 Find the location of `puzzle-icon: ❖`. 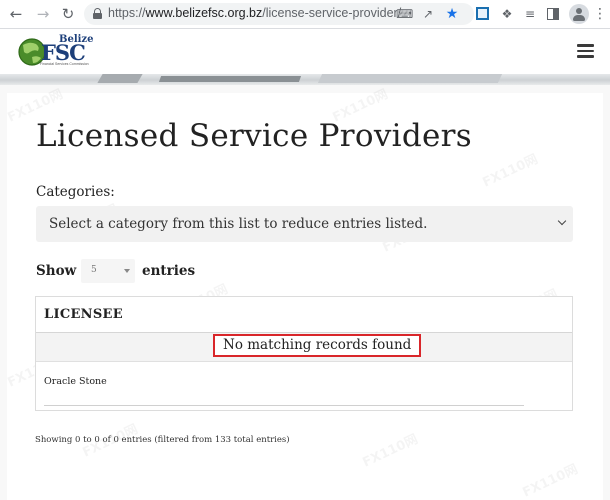

puzzle-icon: ❖ is located at coordinates (507, 14).